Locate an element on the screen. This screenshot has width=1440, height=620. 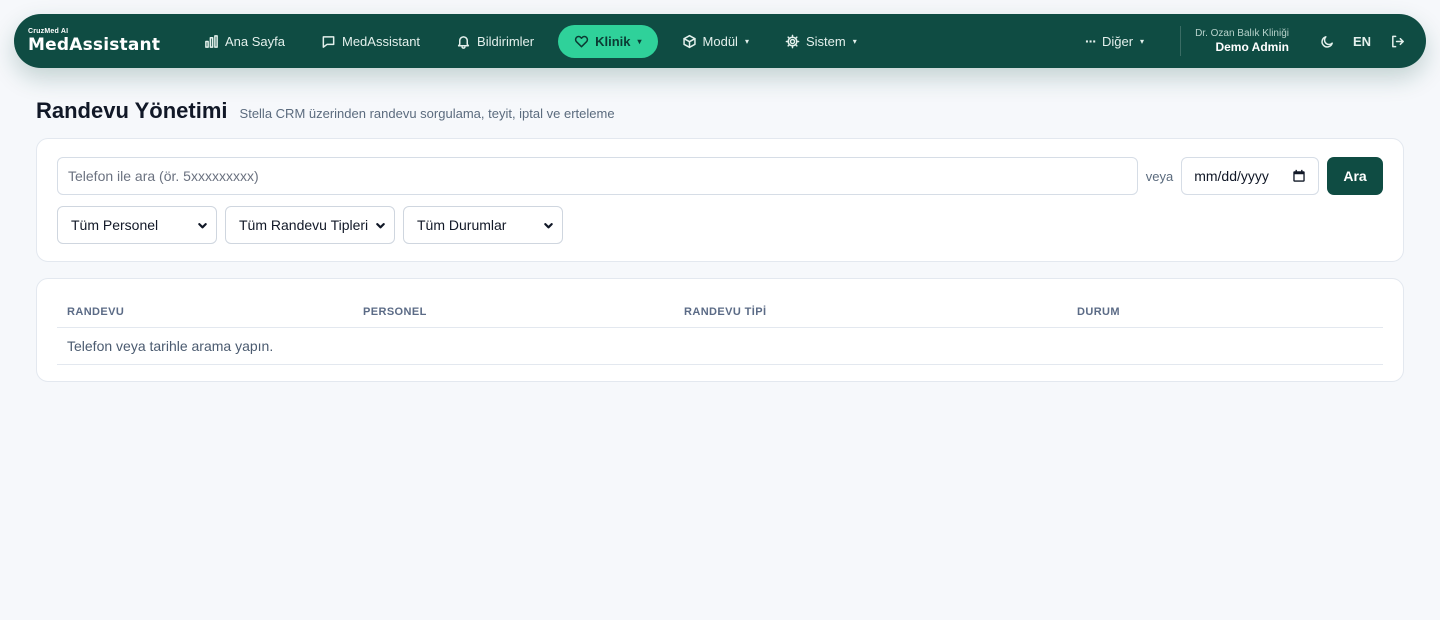
nav-item-modul: Modül ▾ is located at coordinates (715, 41).